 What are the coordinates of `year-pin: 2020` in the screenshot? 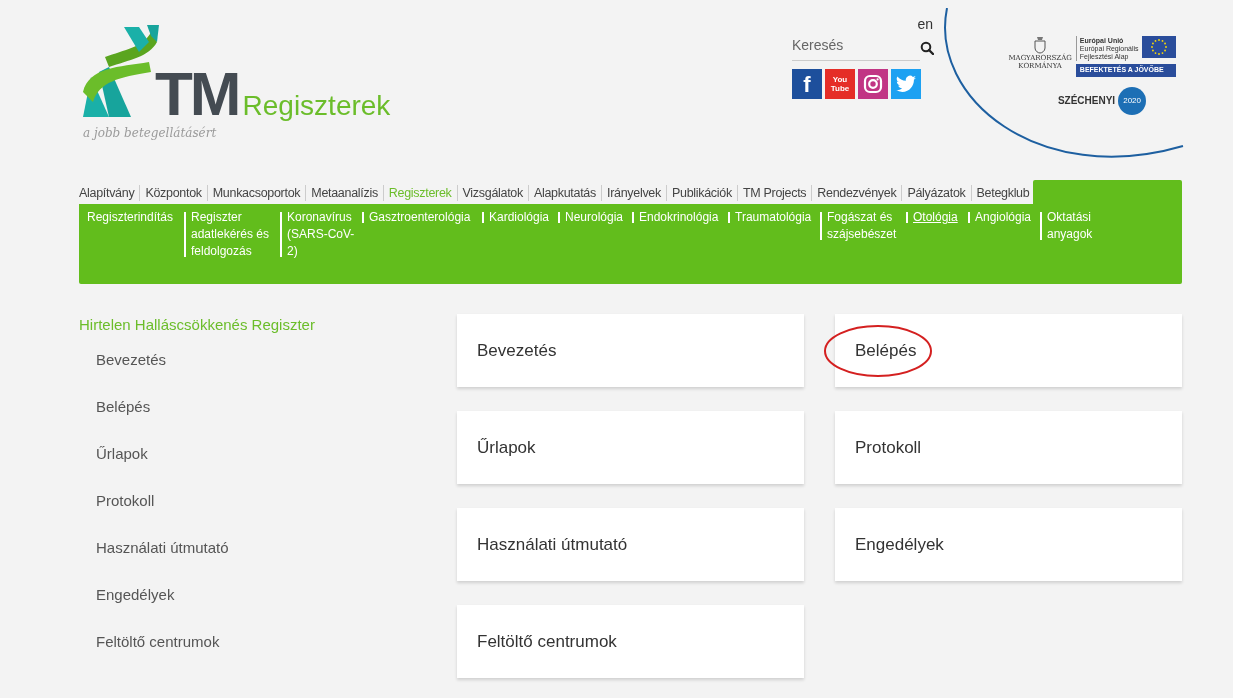 It's located at (1132, 100).